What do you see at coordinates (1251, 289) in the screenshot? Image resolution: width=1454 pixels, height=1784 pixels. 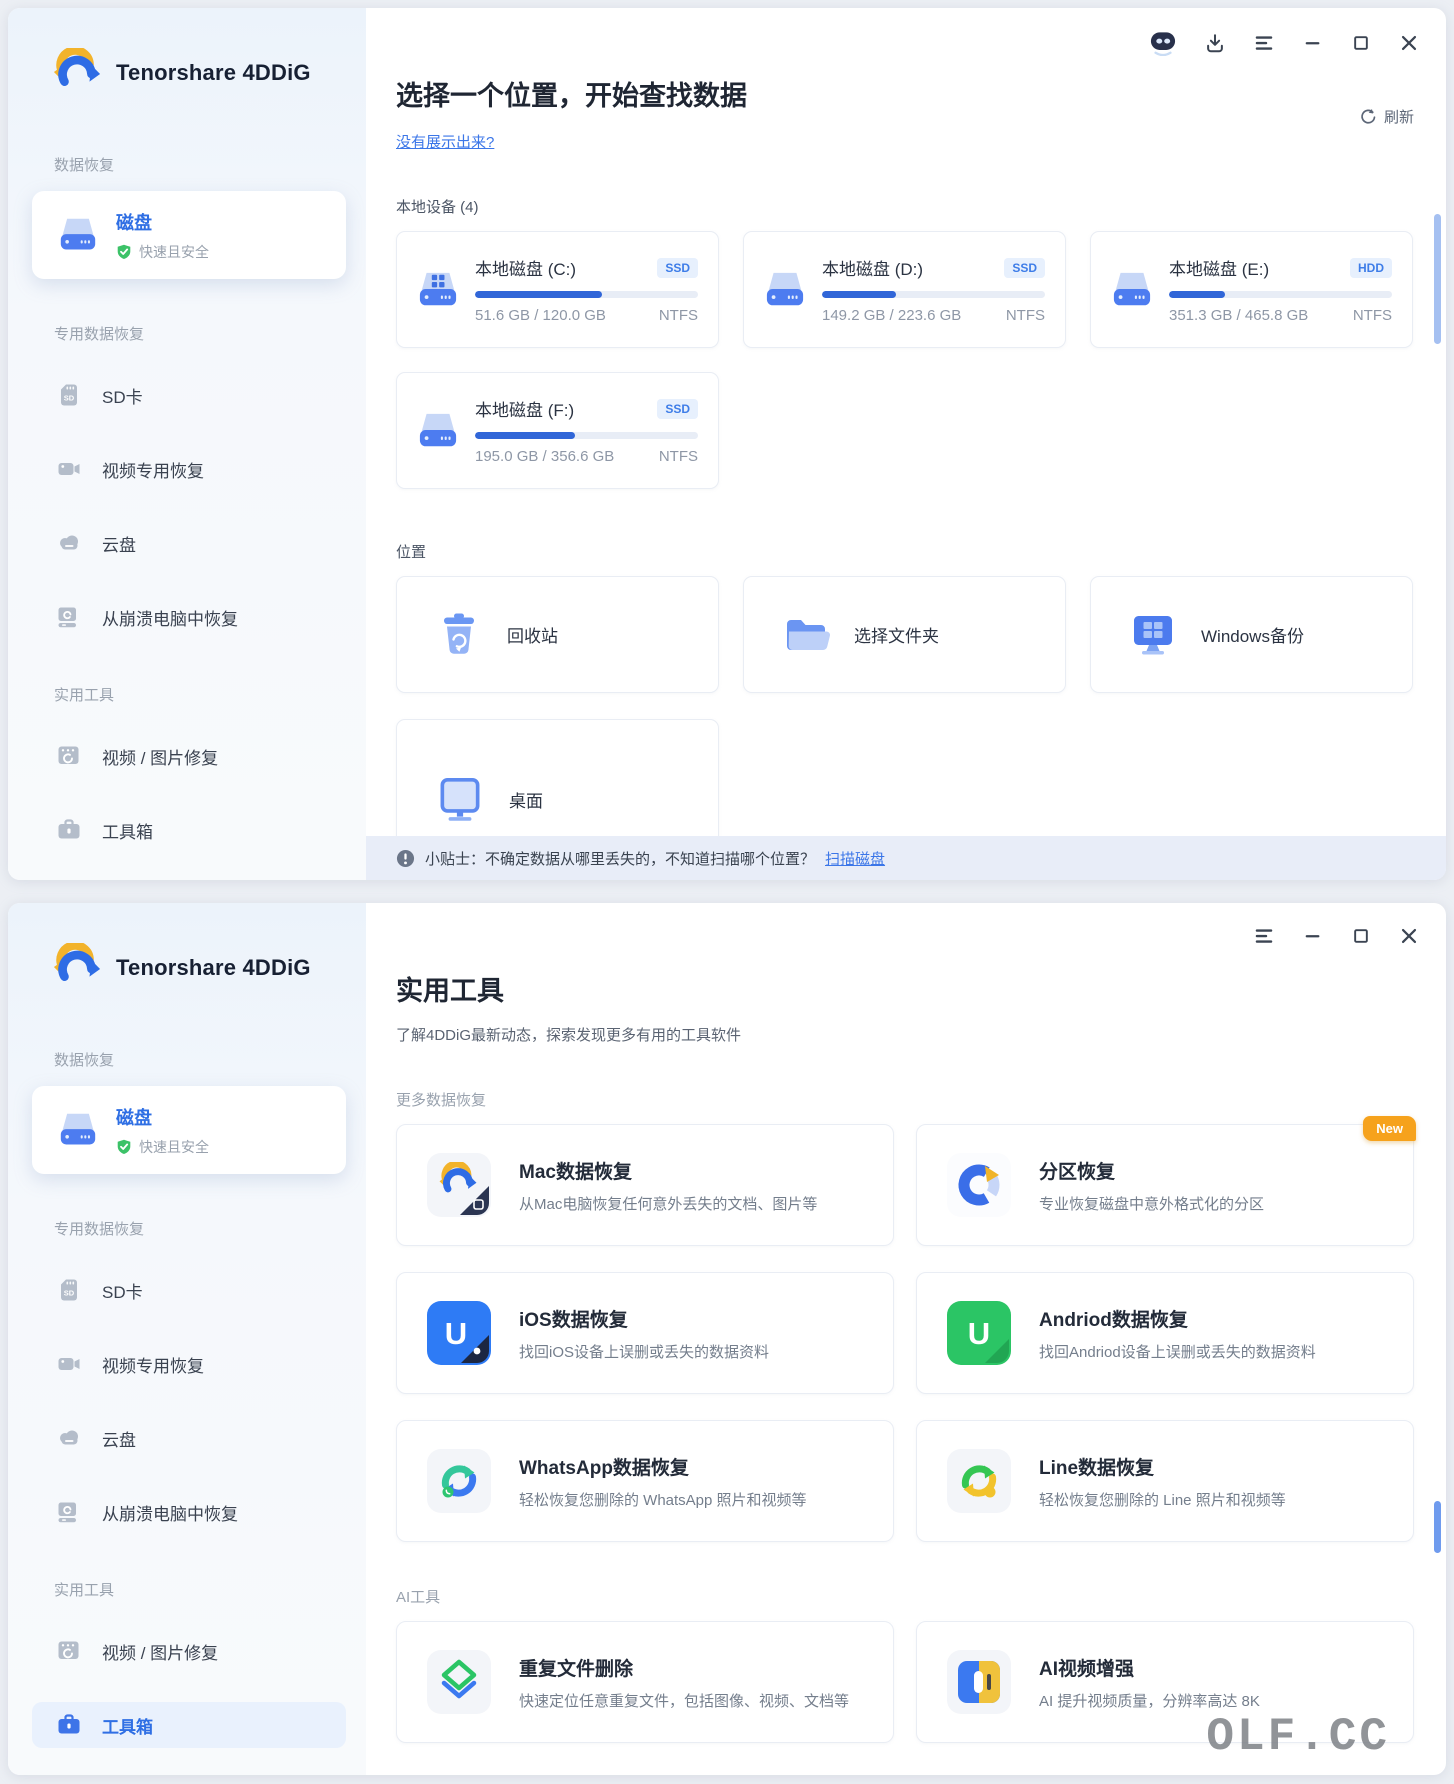 I see `disk-card-e: 本地磁盘 (E:) HDD 351.3 GB / 465.8 GB NTFS` at bounding box center [1251, 289].